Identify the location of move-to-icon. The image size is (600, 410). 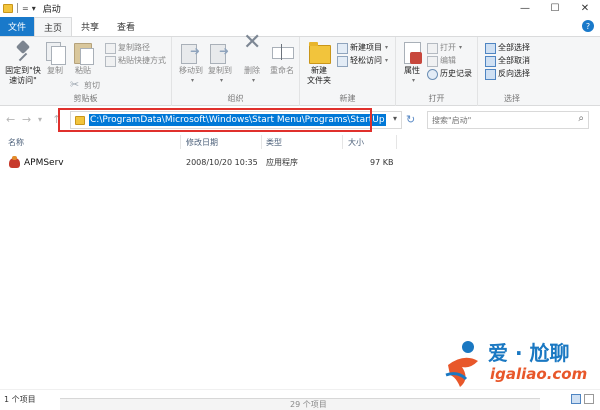
(191, 52).